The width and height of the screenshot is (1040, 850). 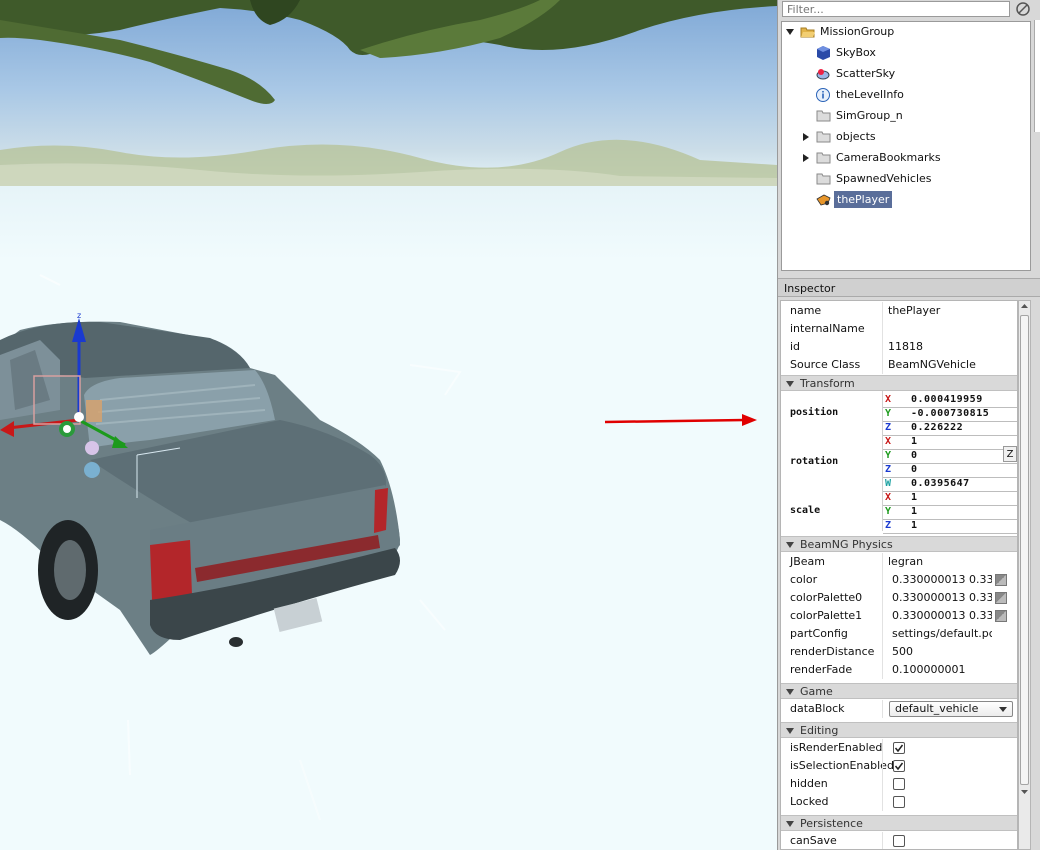 I want to click on field-jbeam: JBeam legran, so click(x=899, y=562).